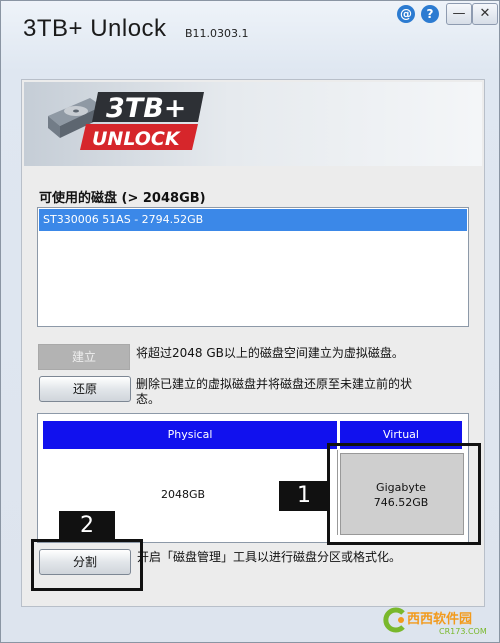 This screenshot has width=500, height=643. What do you see at coordinates (85, 389) in the screenshot?
I see `restore-button: 还原` at bounding box center [85, 389].